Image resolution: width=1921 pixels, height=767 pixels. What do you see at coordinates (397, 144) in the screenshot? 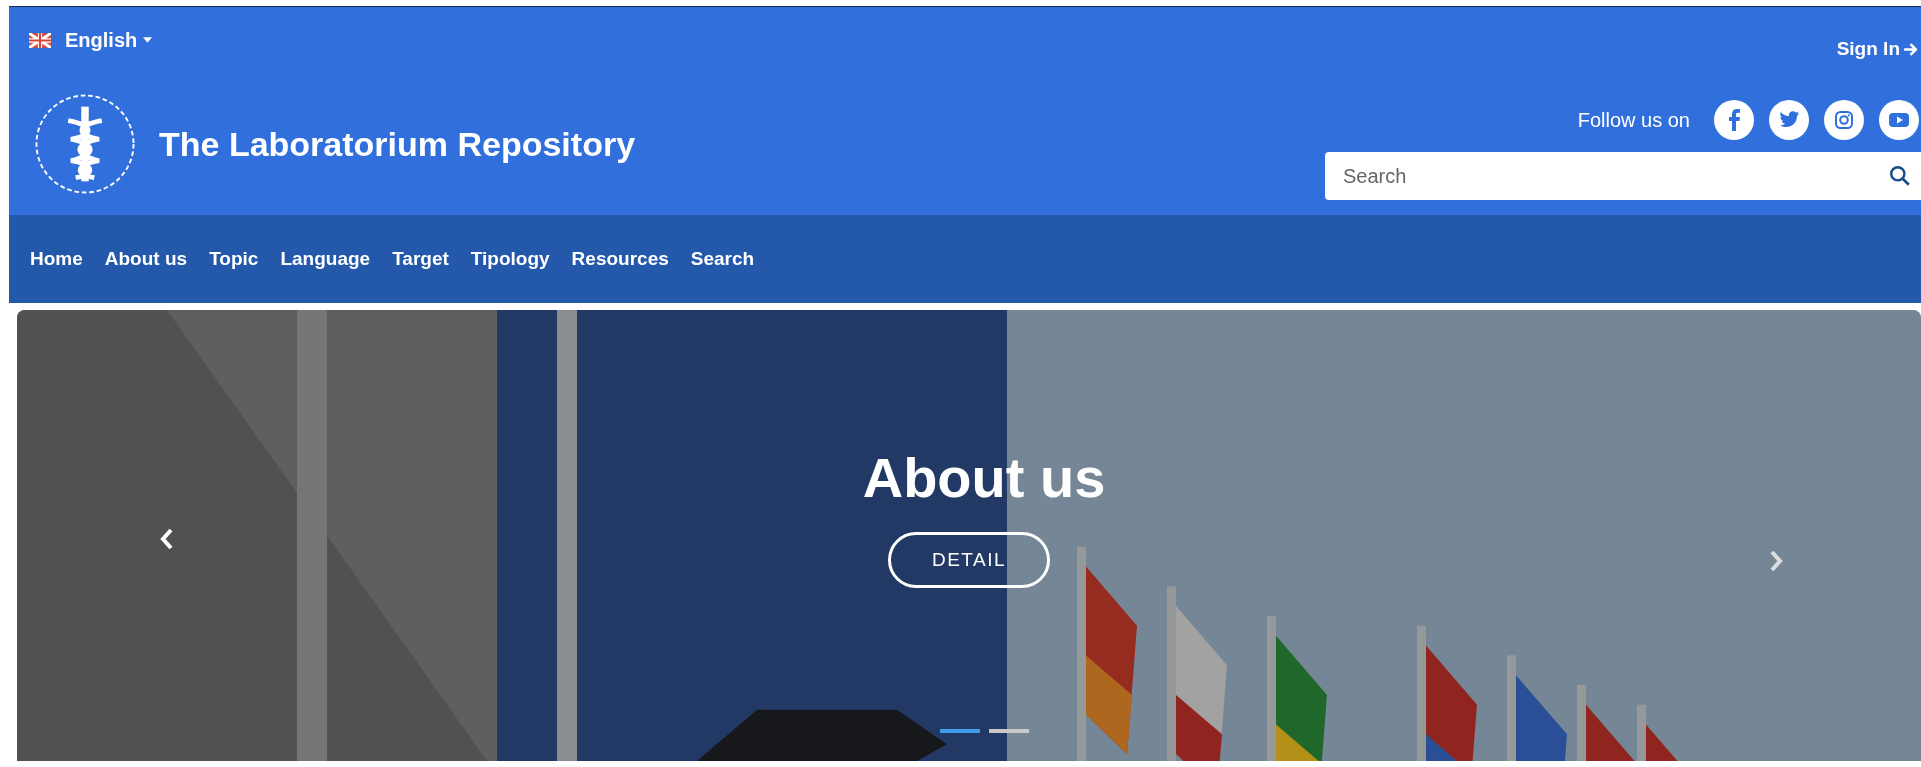
I see `site-title: The Laboratorium Repository` at bounding box center [397, 144].